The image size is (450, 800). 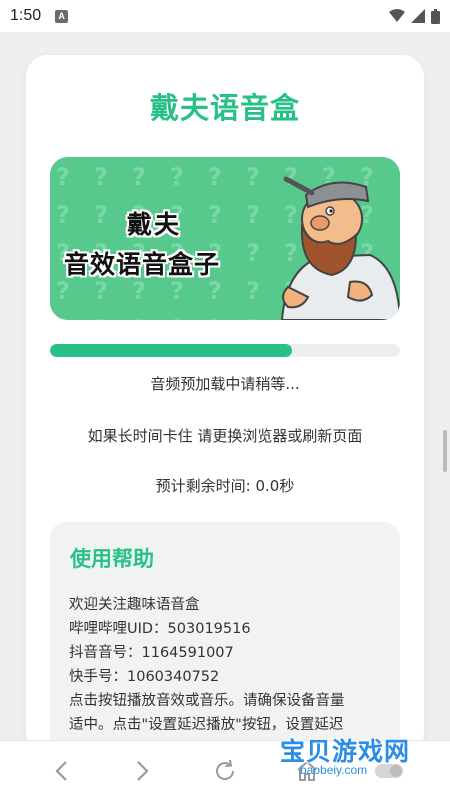 What do you see at coordinates (62, 16) in the screenshot?
I see `notification-icon: A` at bounding box center [62, 16].